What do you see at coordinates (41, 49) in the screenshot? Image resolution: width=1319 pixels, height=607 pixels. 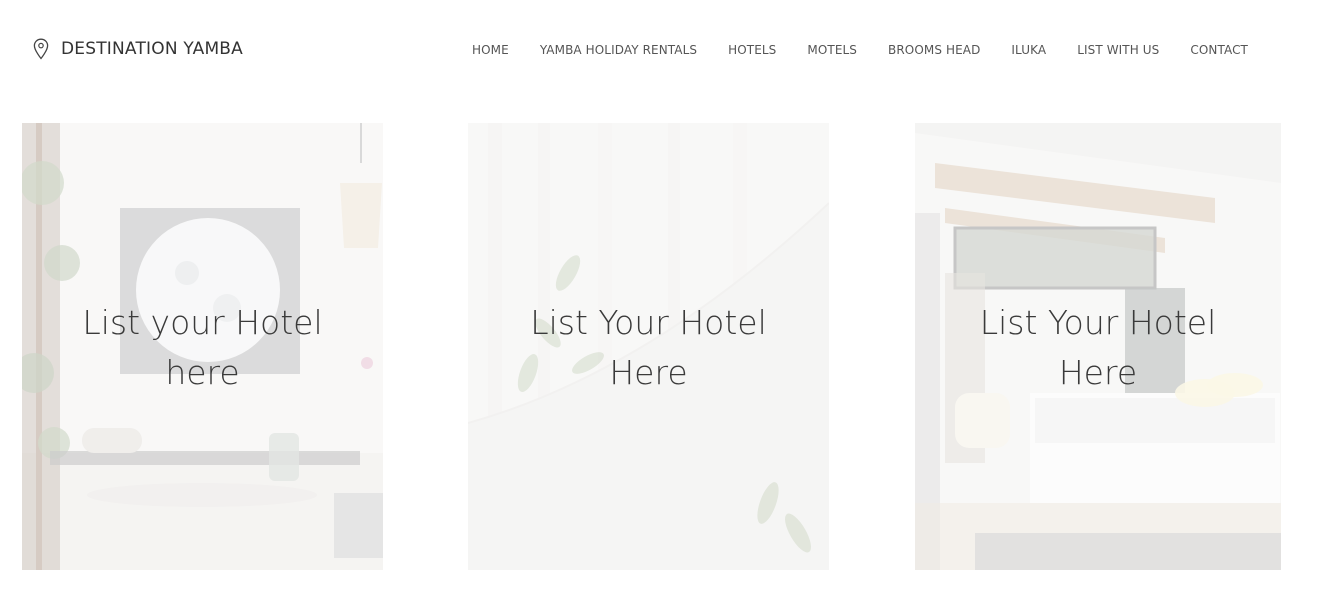 I see `map-pin-icon` at bounding box center [41, 49].